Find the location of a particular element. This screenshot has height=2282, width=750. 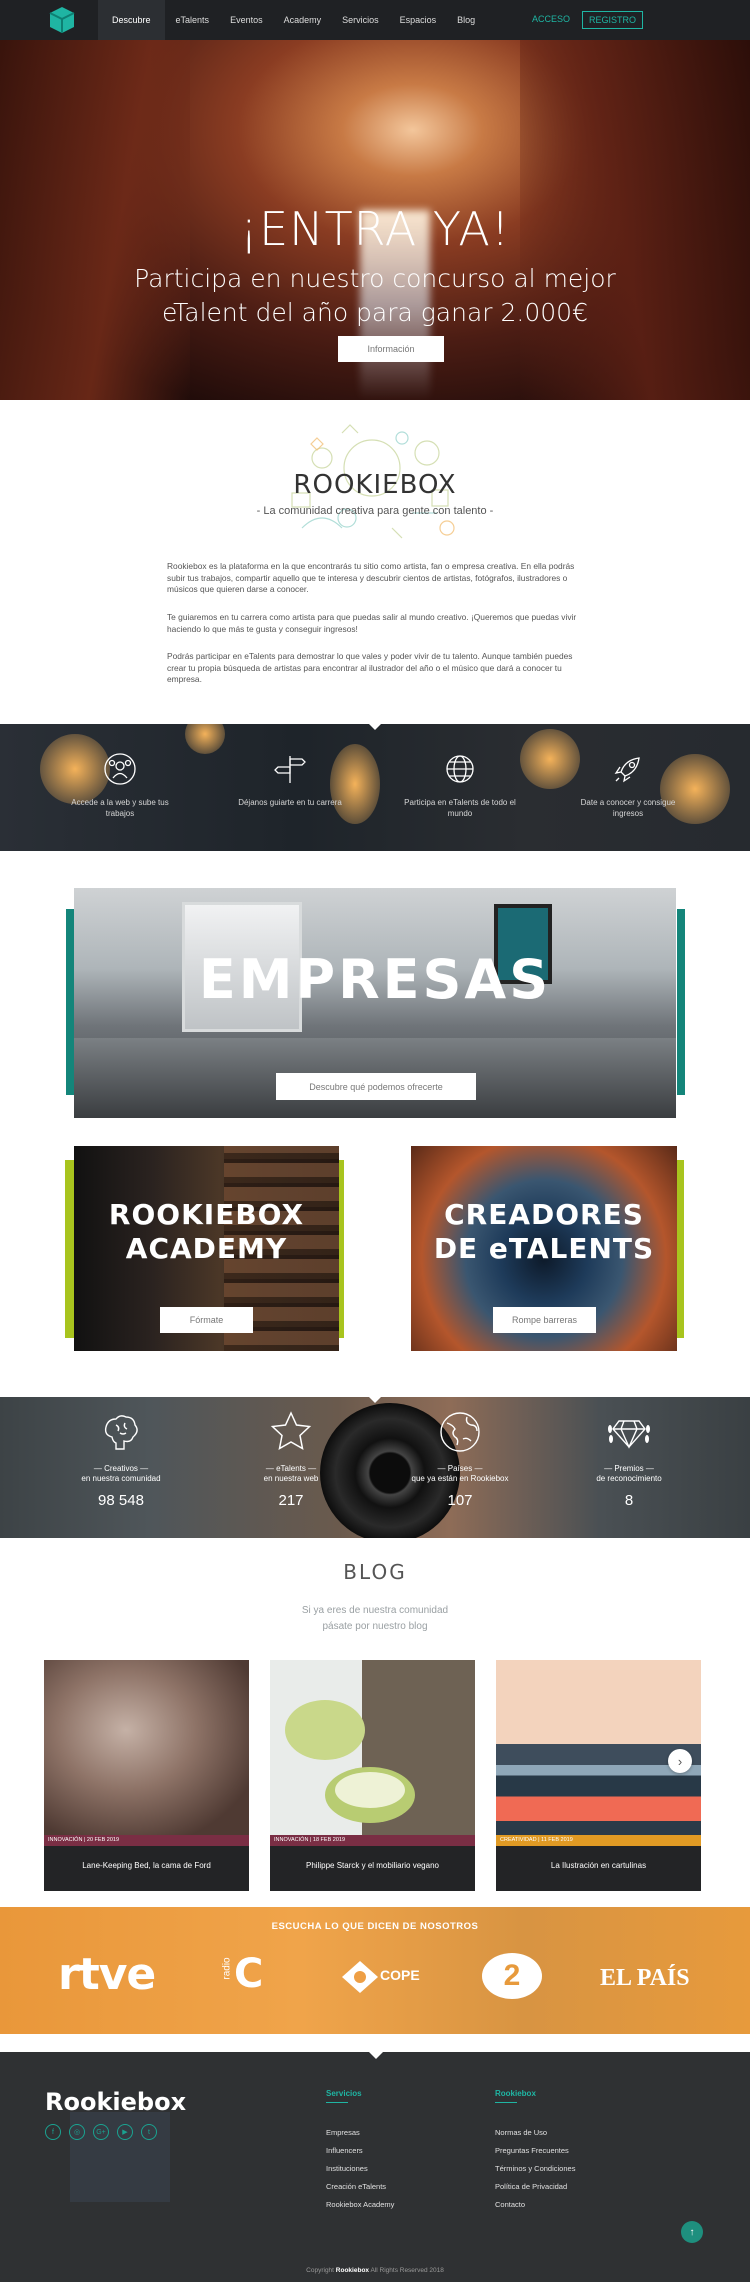

brain-icon is located at coordinates (121, 1432).